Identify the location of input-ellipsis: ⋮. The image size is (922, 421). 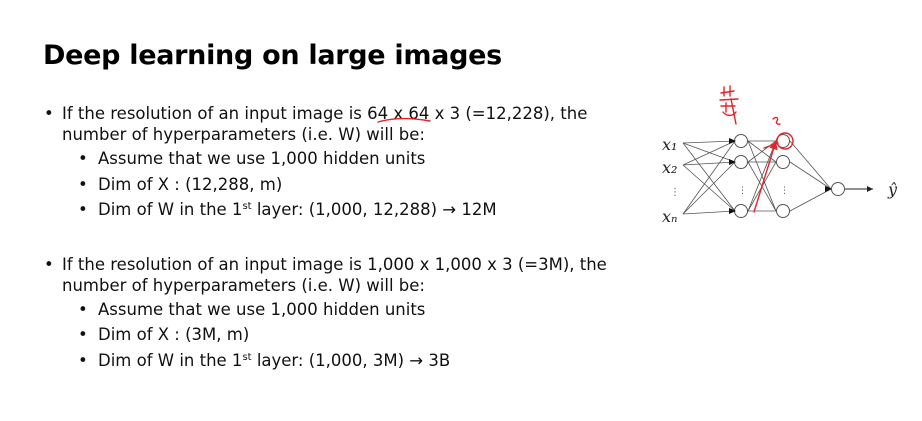
(675, 192).